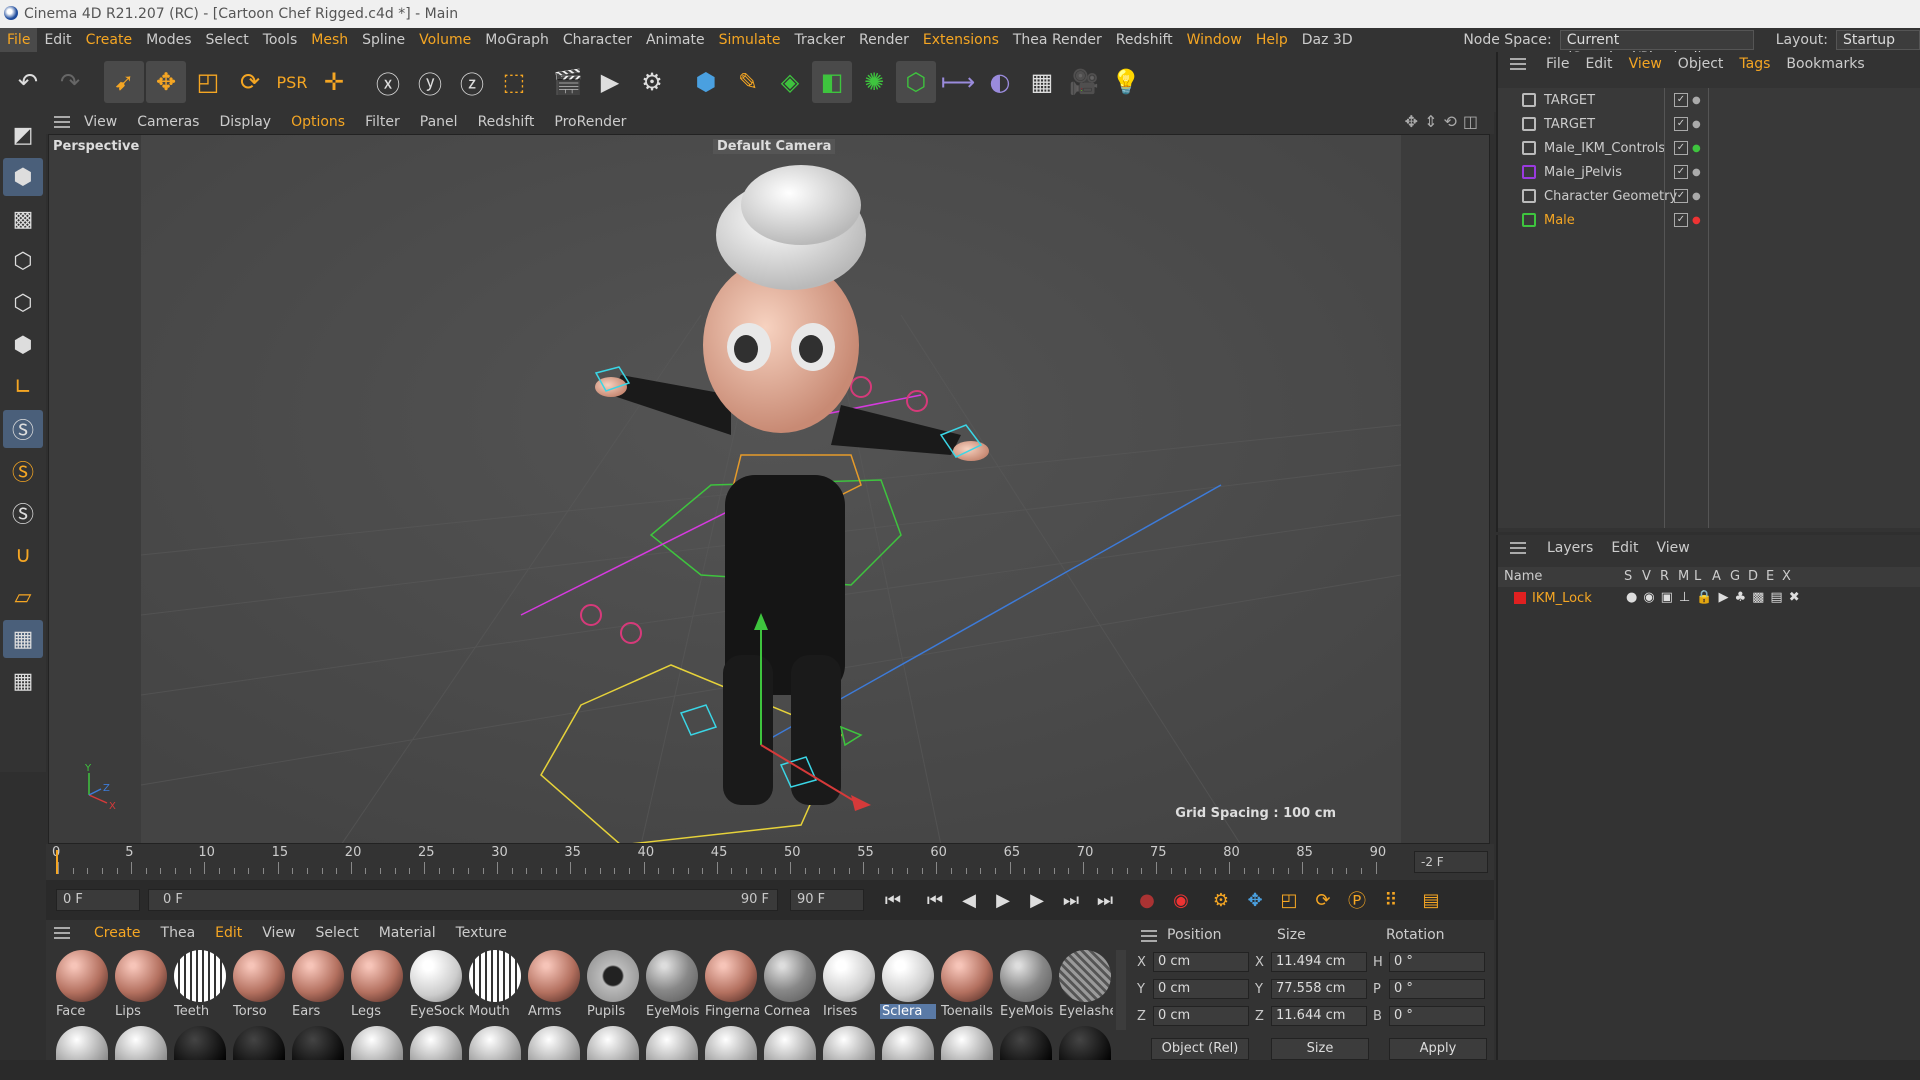 This screenshot has width=1920, height=1080. What do you see at coordinates (790, 82) in the screenshot?
I see `subdivision-surface-icon: ◈` at bounding box center [790, 82].